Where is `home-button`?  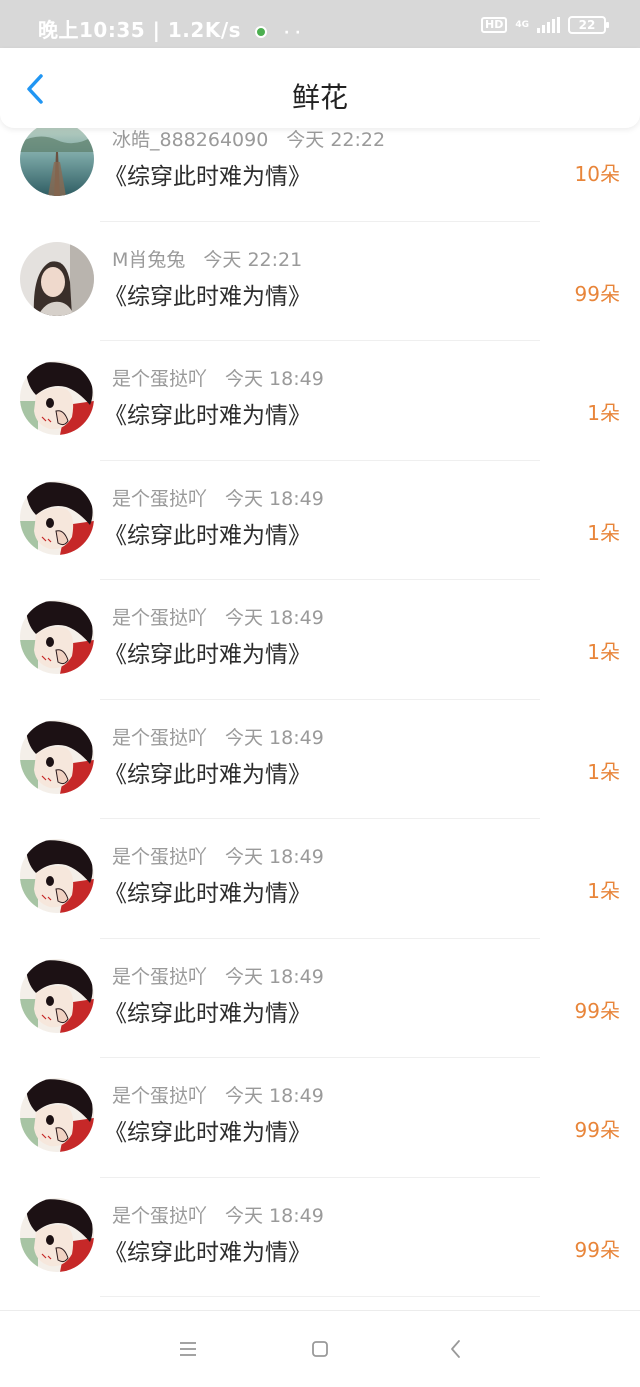 home-button is located at coordinates (320, 1349).